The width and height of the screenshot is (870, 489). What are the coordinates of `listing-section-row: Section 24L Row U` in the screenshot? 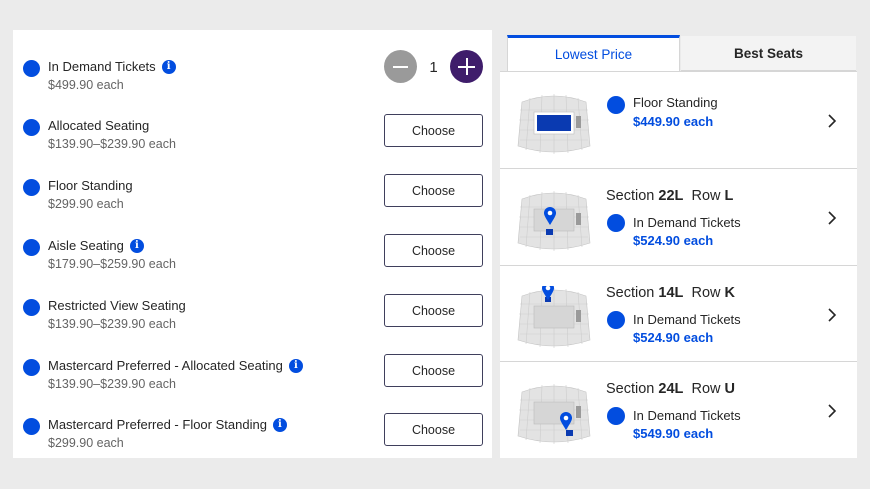 It's located at (670, 389).